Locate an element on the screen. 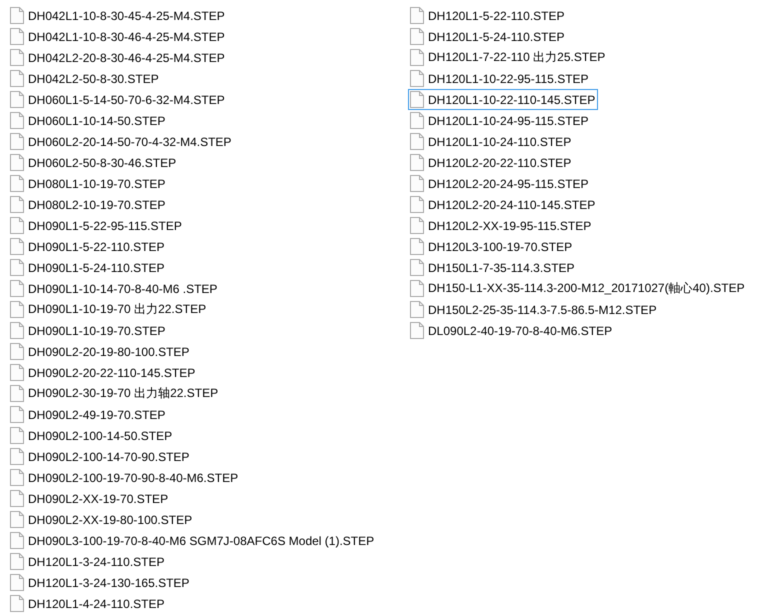  file-item: DH120L1-3-24-130-165.STEP is located at coordinates (100, 582).